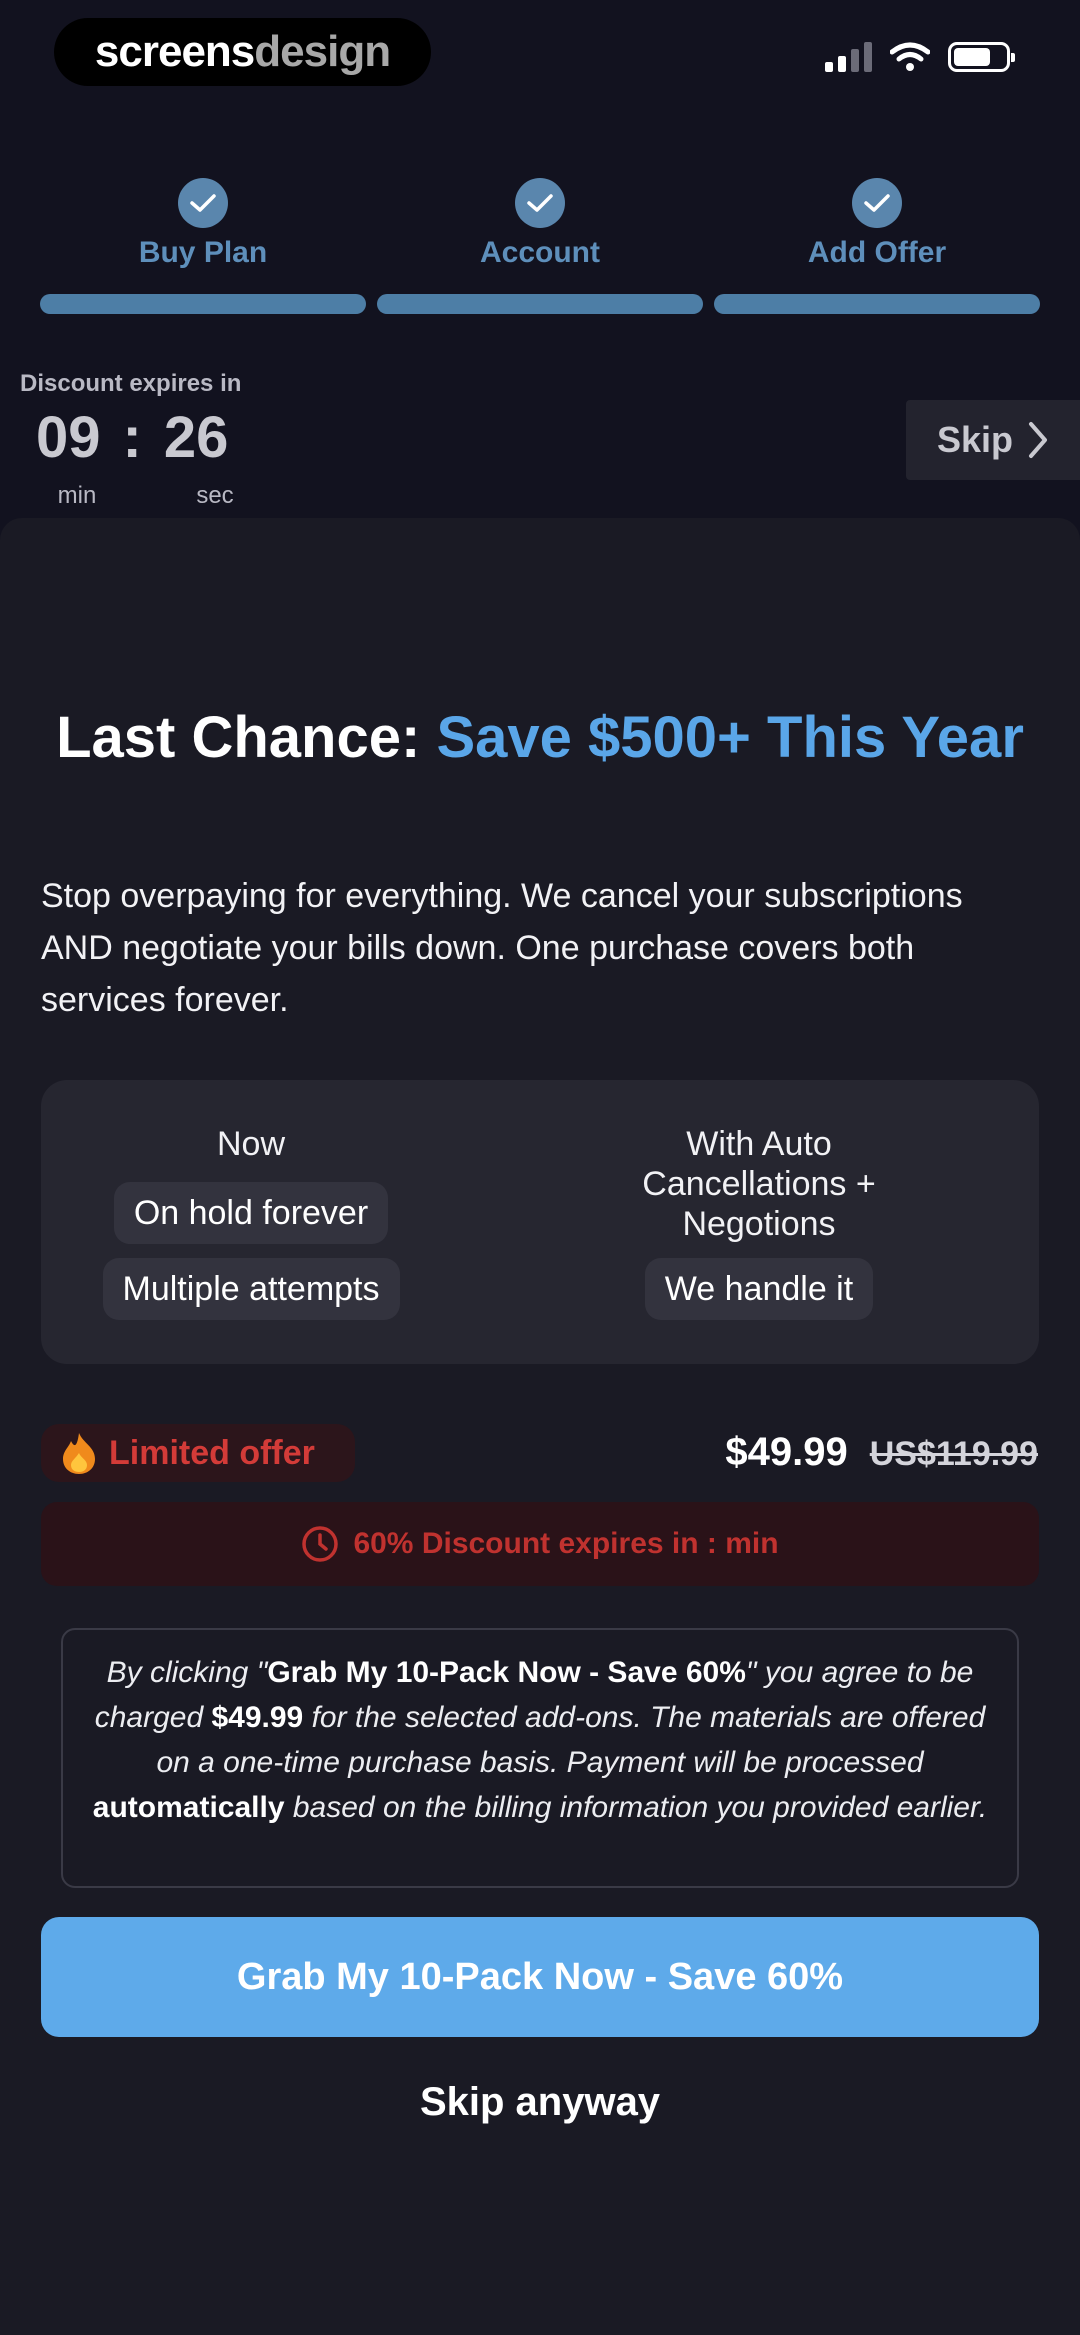 The width and height of the screenshot is (1080, 2335). I want to click on progress-stepper: Buy Plan Account Add Offer, so click(540, 246).